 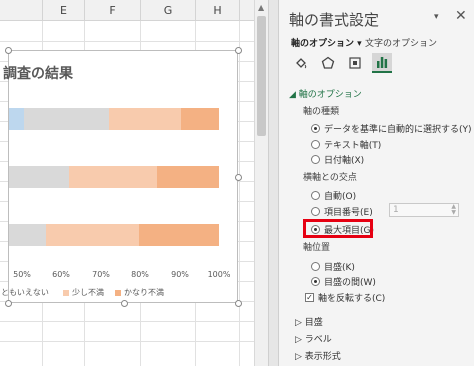 I want to click on legend-label: ともいえない, so click(x=25, y=292).